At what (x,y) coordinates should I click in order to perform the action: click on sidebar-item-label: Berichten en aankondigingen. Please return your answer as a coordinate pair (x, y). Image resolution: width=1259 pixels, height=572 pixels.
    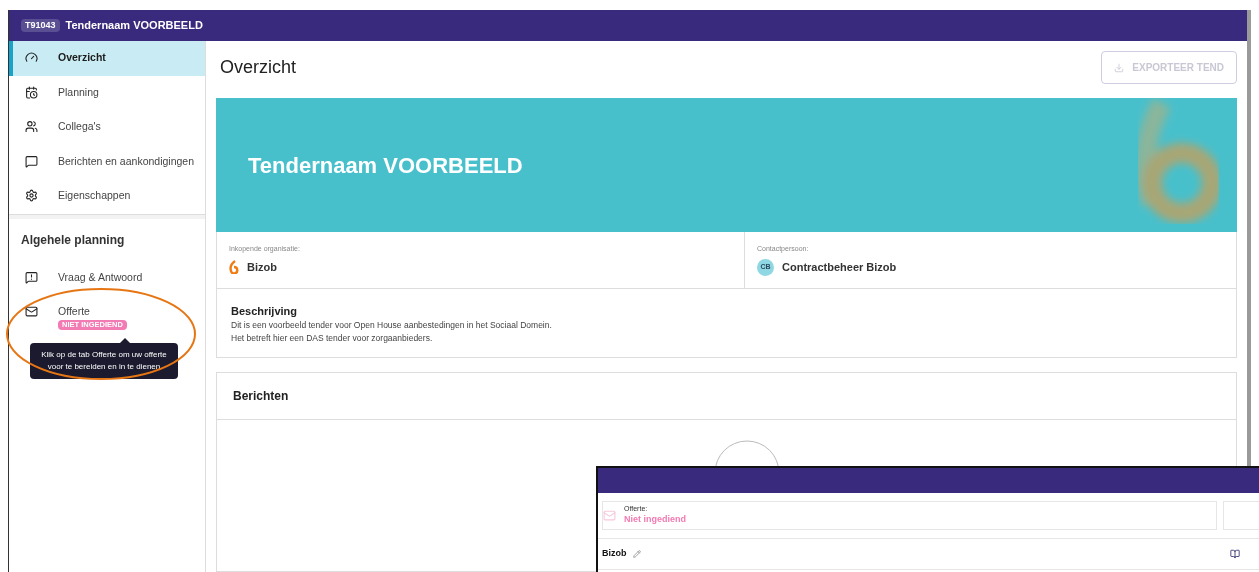
    Looking at the image, I should click on (126, 161).